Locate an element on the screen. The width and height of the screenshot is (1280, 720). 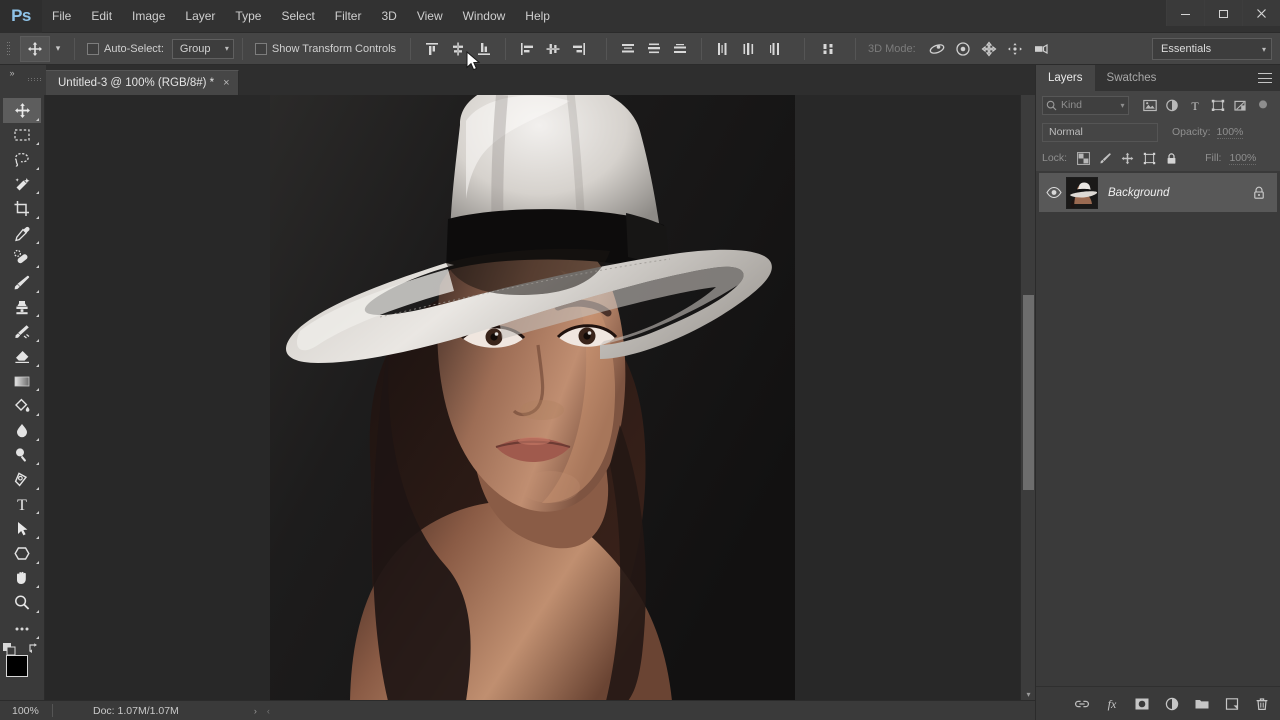
filter-adjustment-layers-button is located at coordinates (1172, 105).